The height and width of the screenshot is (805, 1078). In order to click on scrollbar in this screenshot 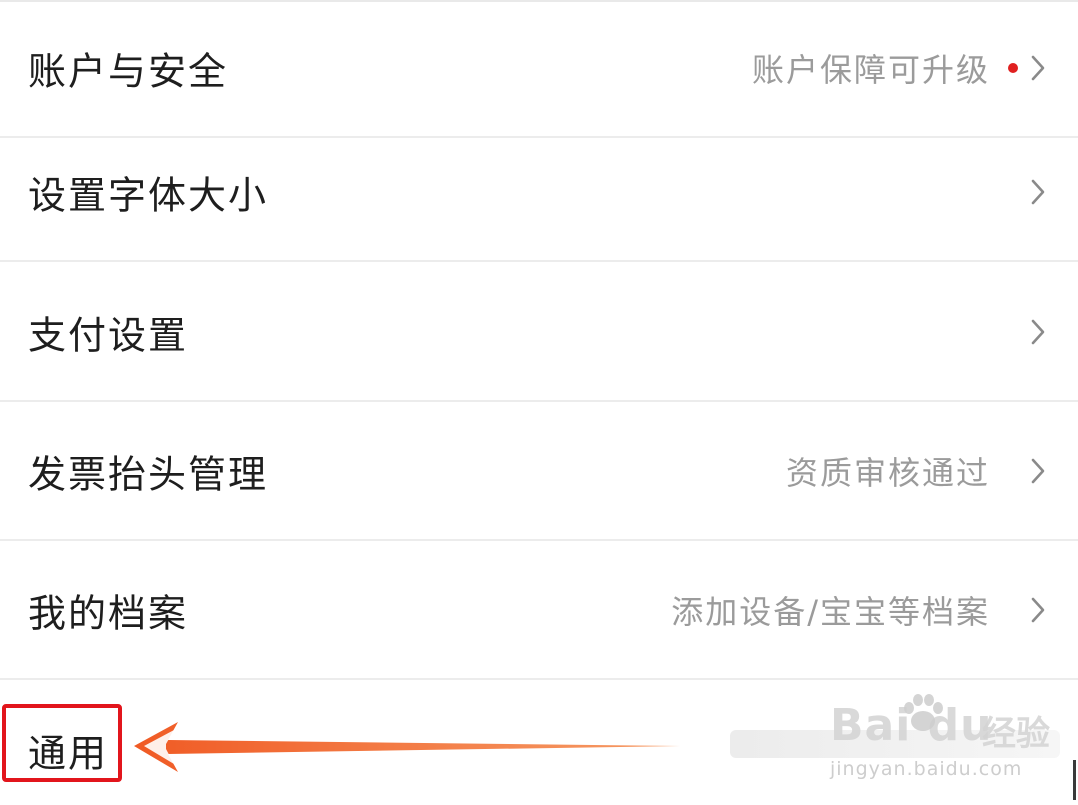, I will do `click(1074, 780)`.